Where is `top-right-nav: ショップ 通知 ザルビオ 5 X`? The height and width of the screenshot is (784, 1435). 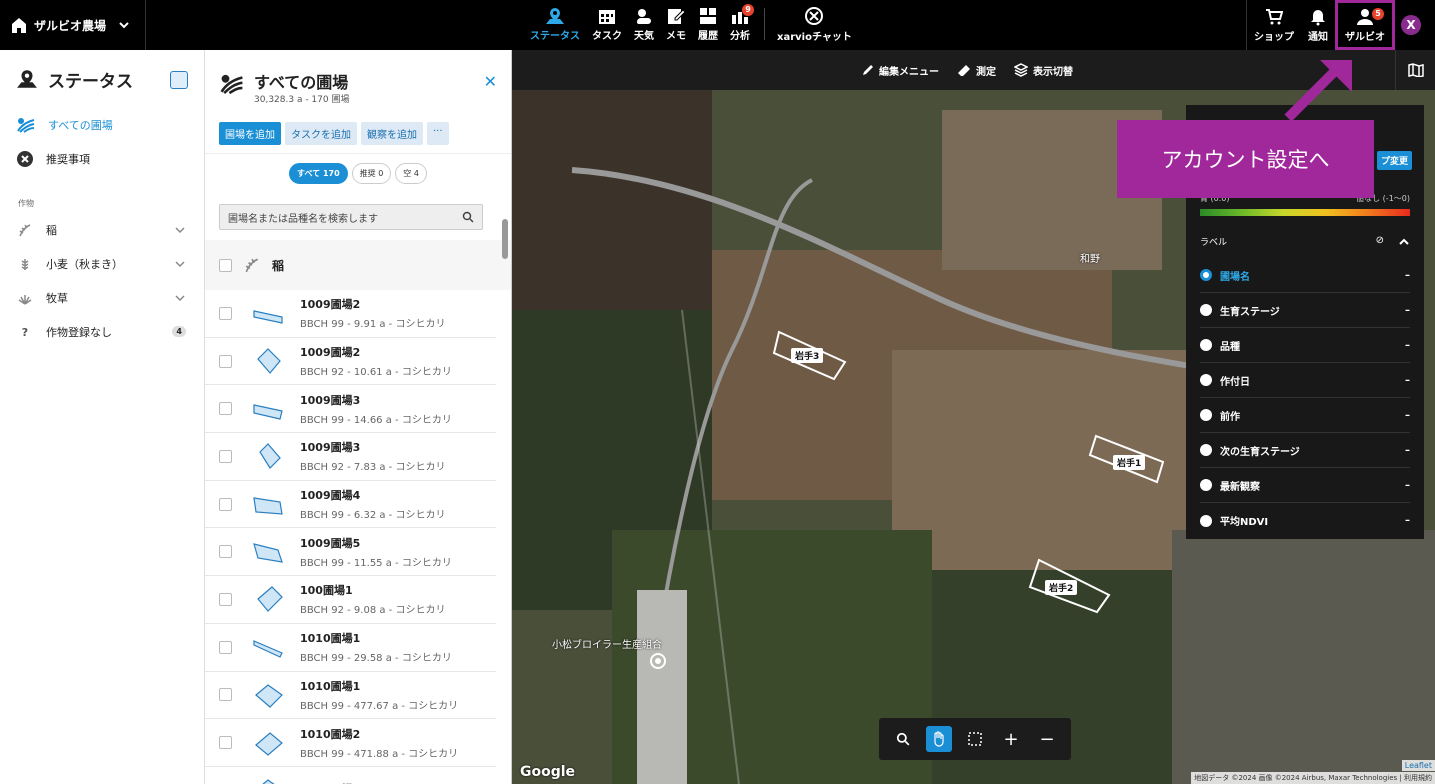
top-right-nav: ショップ 通知 ザルビオ 5 X is located at coordinates (1340, 25).